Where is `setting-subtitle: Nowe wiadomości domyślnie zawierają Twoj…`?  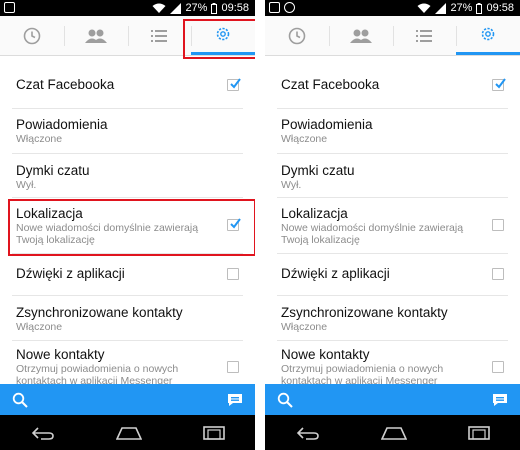 setting-subtitle: Nowe wiadomości domyślnie zawierają Twoj… is located at coordinates (372, 234).